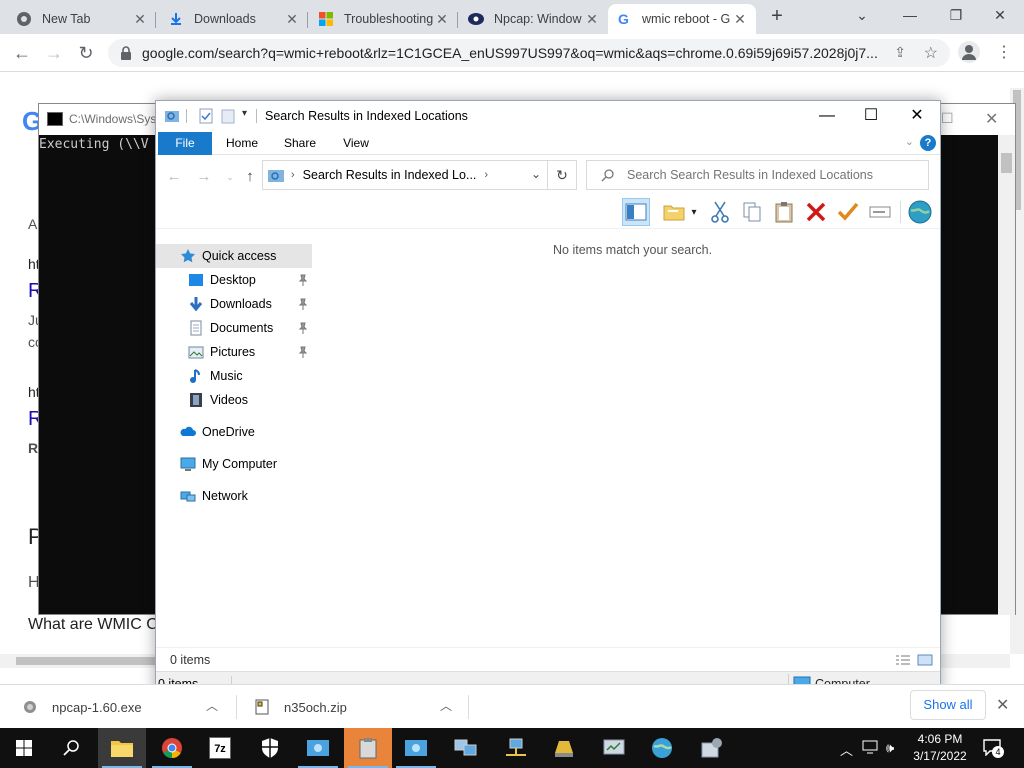 The height and width of the screenshot is (768, 1024). What do you see at coordinates (870, 747) in the screenshot?
I see `network-status-icon` at bounding box center [870, 747].